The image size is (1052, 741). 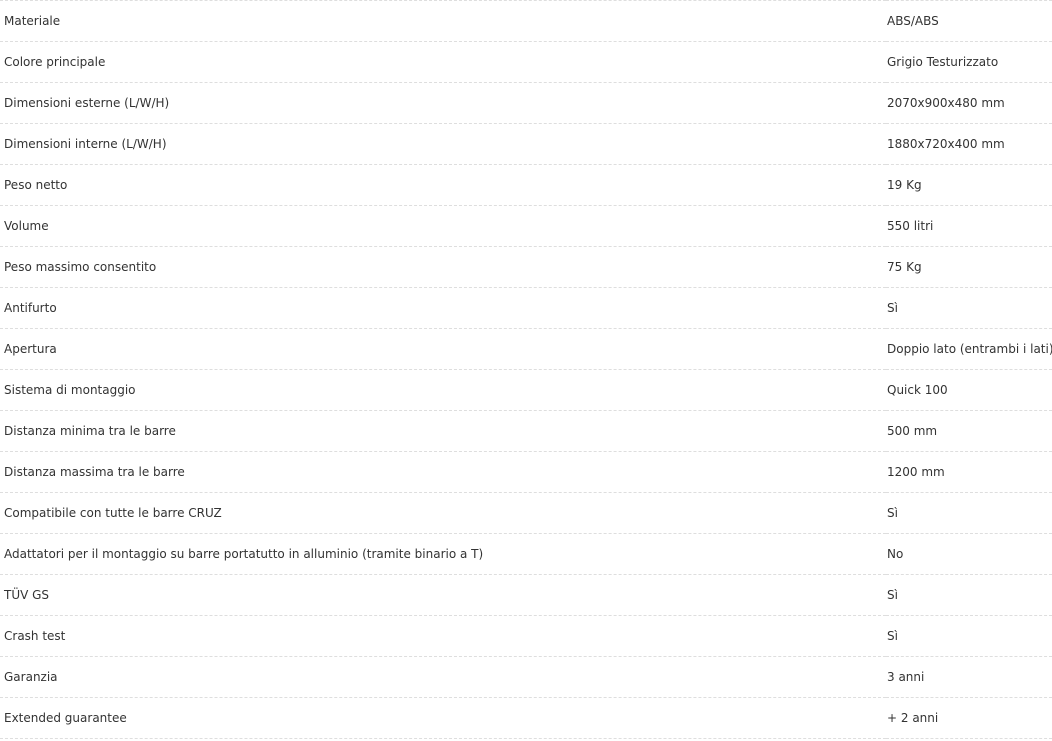 What do you see at coordinates (526, 21) in the screenshot?
I see `table-row: Materiale ABS/ABS` at bounding box center [526, 21].